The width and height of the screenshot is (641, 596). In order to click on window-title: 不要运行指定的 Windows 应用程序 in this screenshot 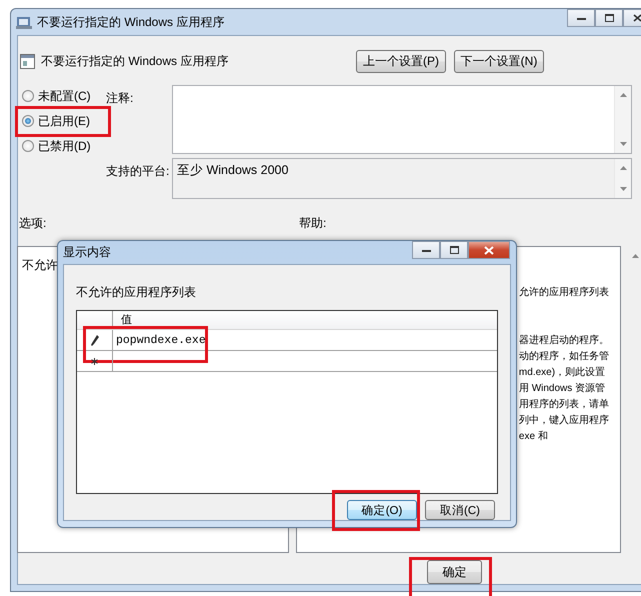, I will do `click(130, 22)`.